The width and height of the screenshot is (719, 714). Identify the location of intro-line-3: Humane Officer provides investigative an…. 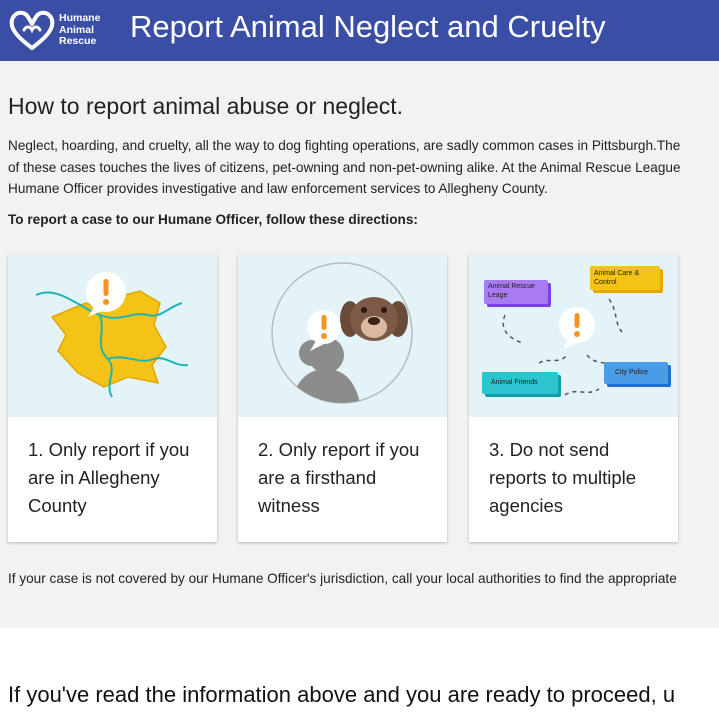
(278, 188).